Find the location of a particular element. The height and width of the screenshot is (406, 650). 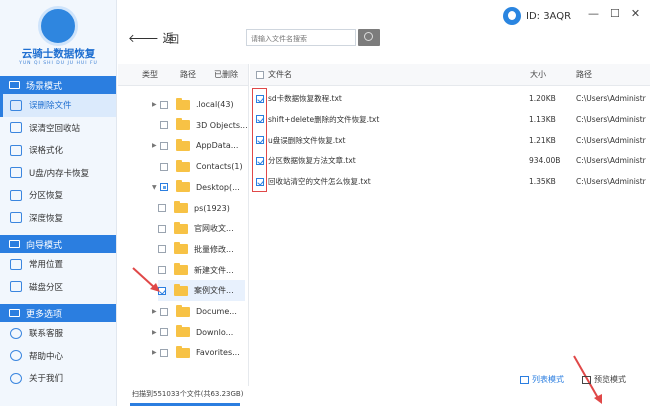

list-icon is located at coordinates (524, 379).